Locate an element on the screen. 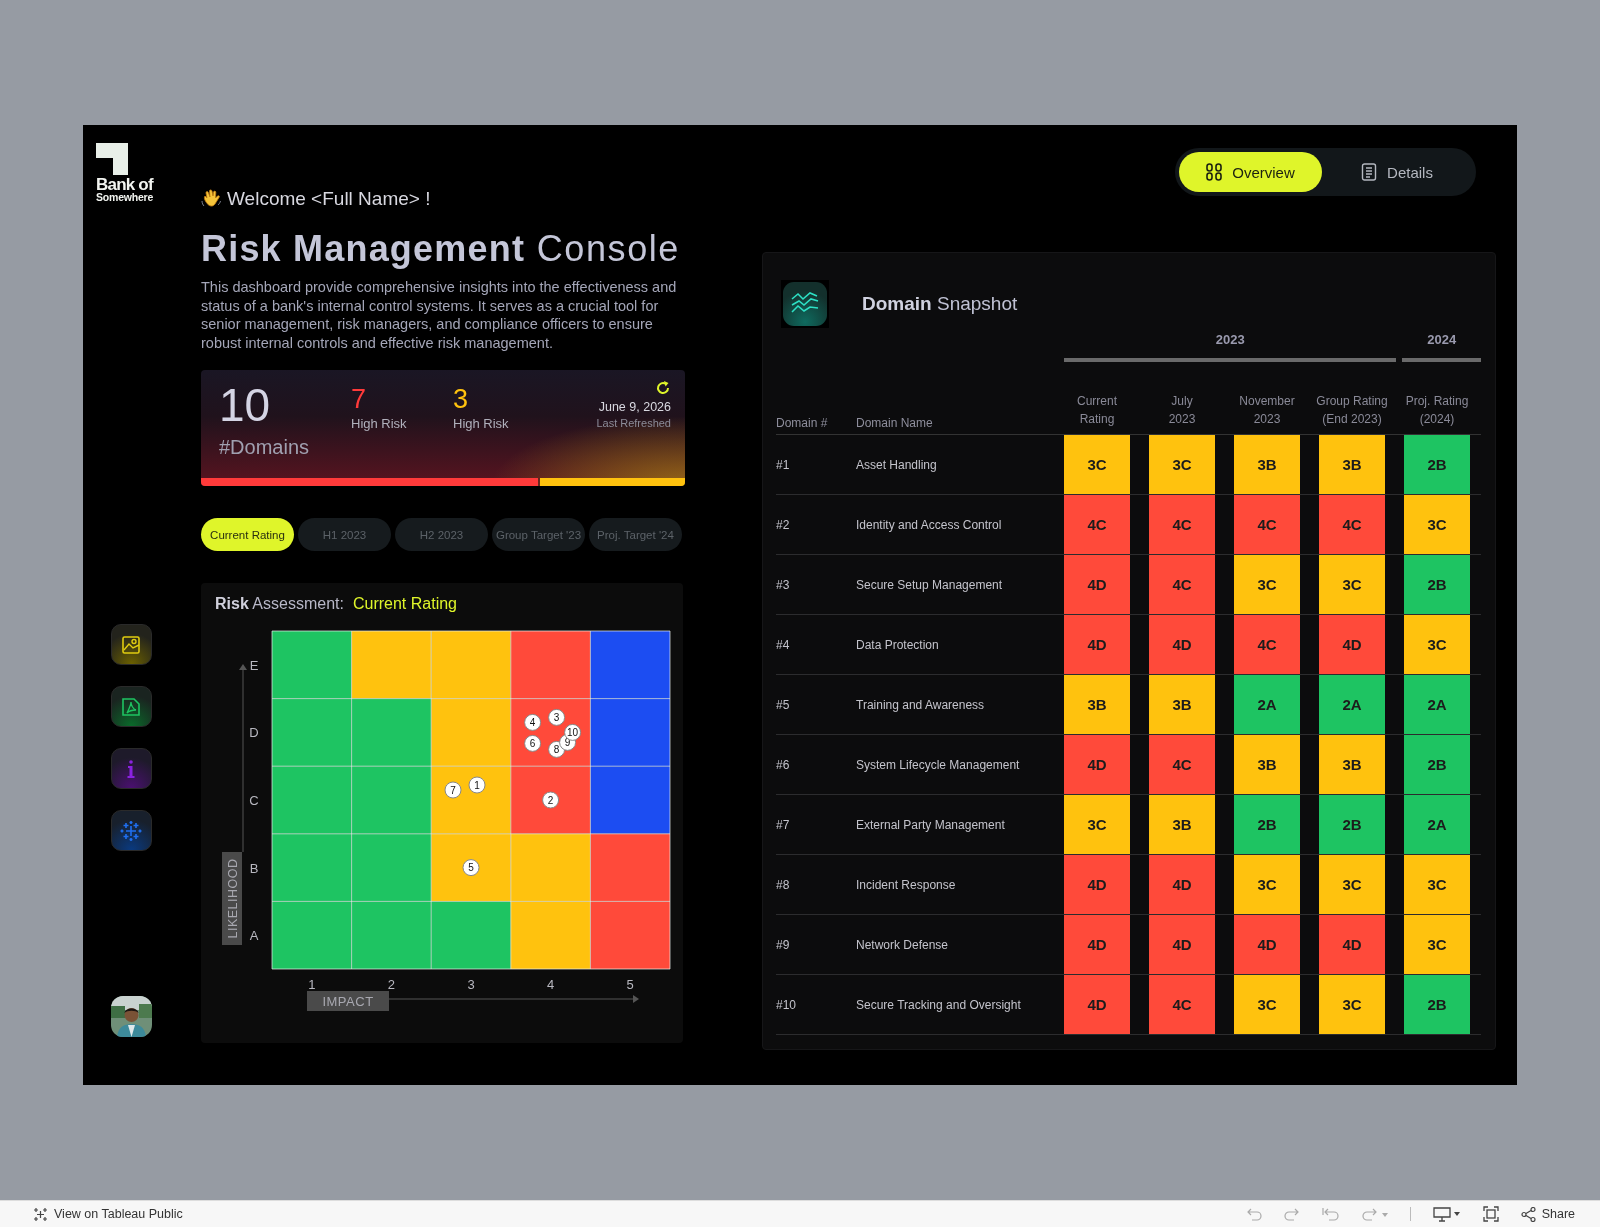 This screenshot has width=1600, height=1227. axis-tick-label: 5 is located at coordinates (630, 984).